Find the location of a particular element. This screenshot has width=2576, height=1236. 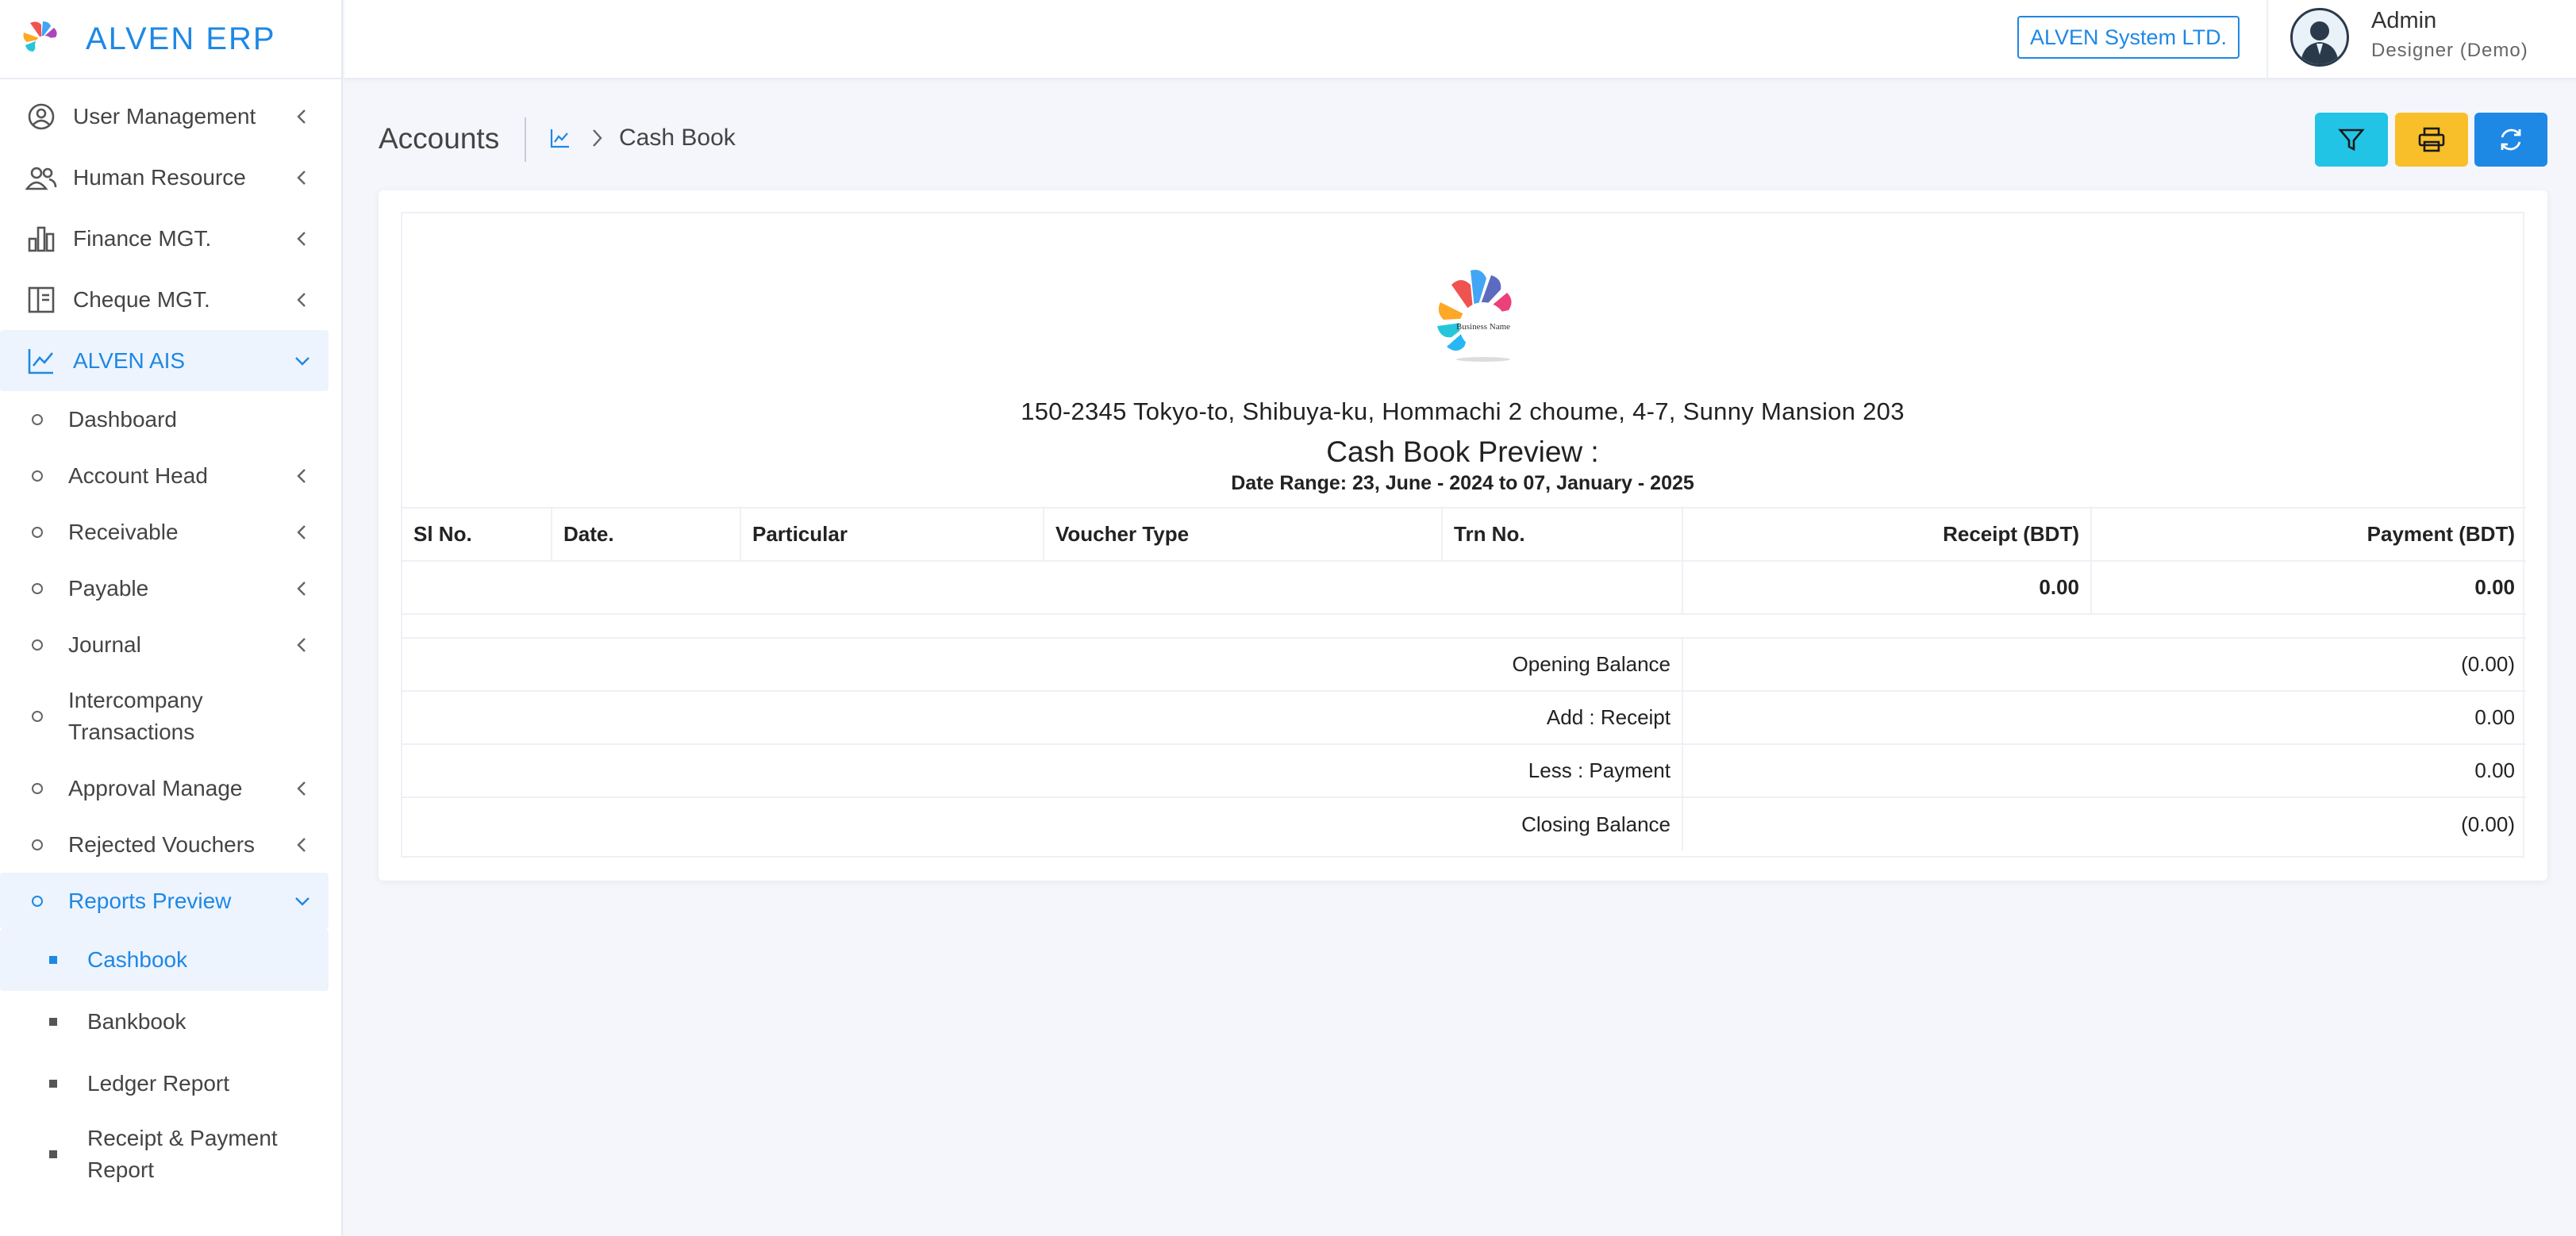

sidebar-subitem-account-head: Account Head is located at coordinates (164, 475).